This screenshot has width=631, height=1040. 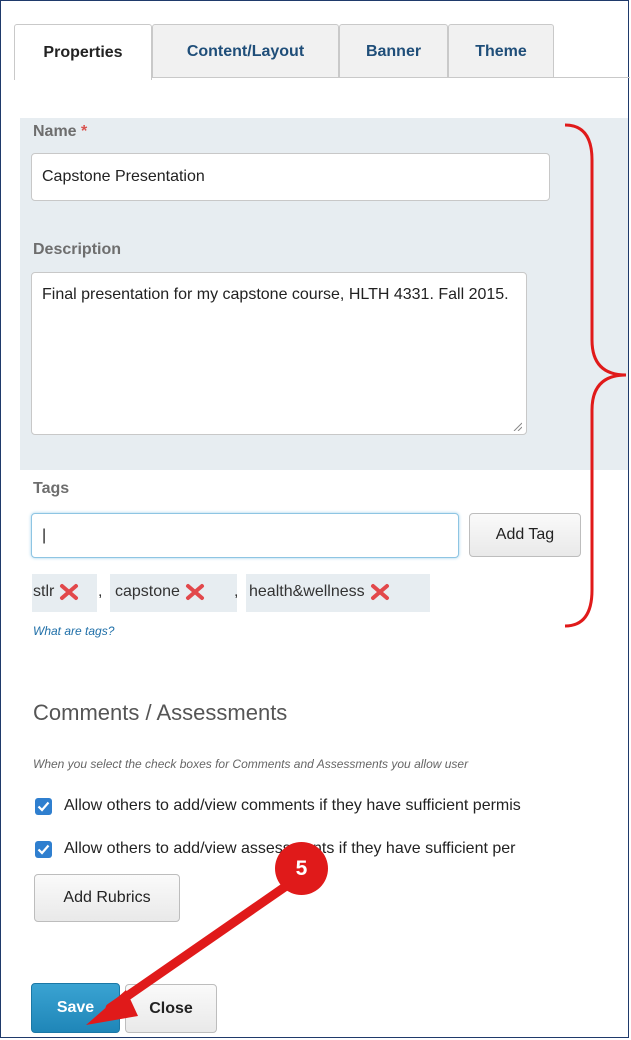 I want to click on name-field: Capstone Presentation, so click(x=290, y=177).